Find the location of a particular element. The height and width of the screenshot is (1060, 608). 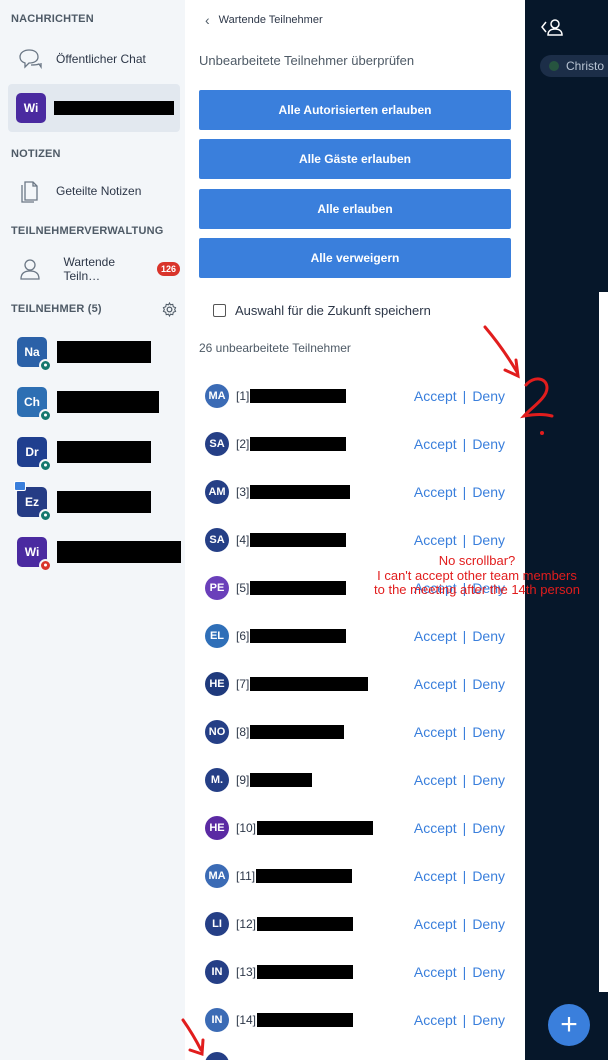

public-chat-item: Öffentlicher Chat is located at coordinates (94, 59).